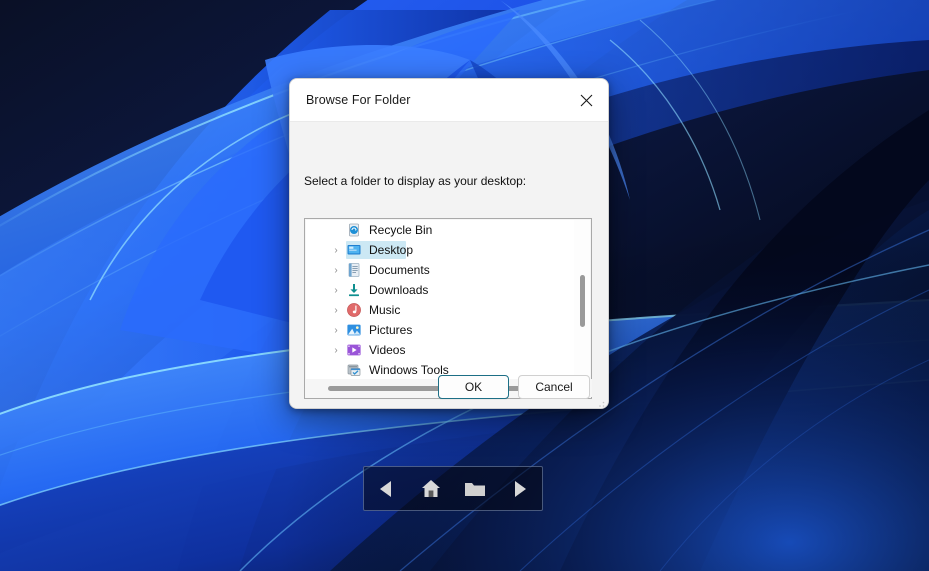 This screenshot has height=571, width=929. Describe the element at coordinates (435, 388) in the screenshot. I see `tree-horizontal-scrollbar-thumb` at that location.